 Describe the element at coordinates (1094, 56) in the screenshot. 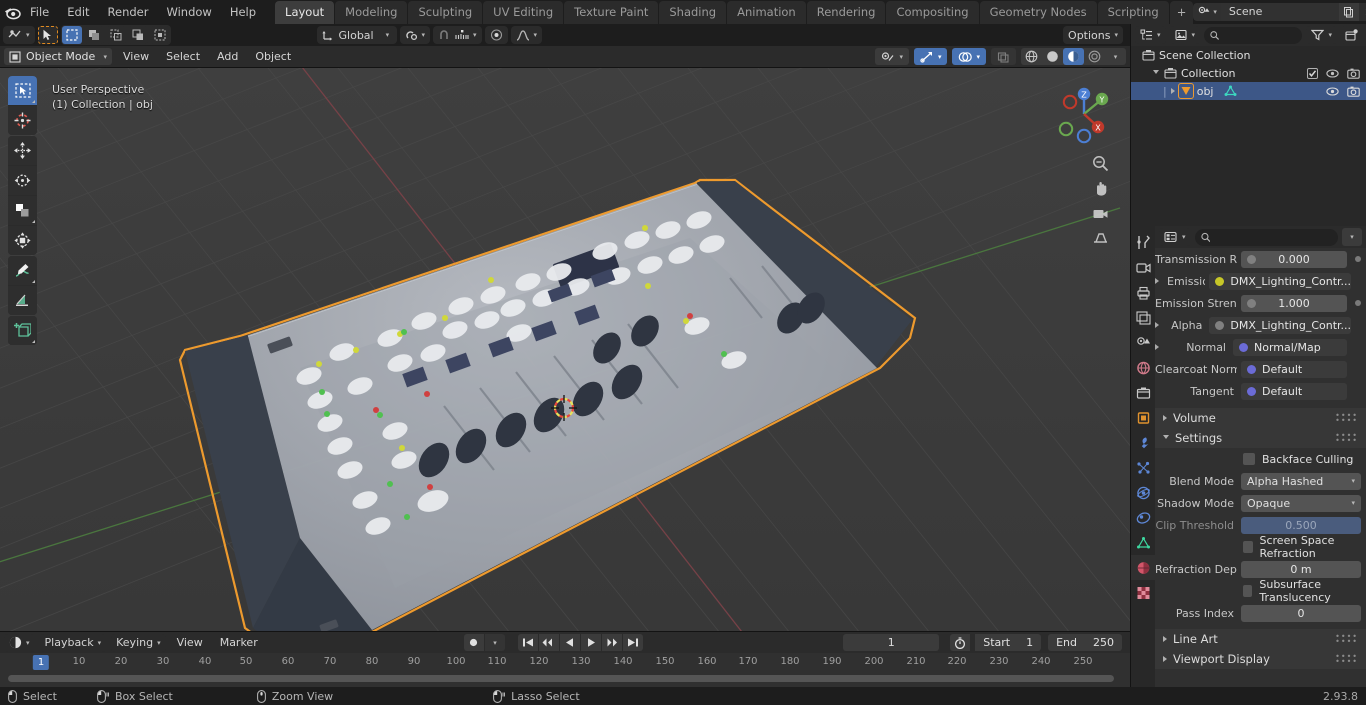

I see `shading-rendered-button` at that location.